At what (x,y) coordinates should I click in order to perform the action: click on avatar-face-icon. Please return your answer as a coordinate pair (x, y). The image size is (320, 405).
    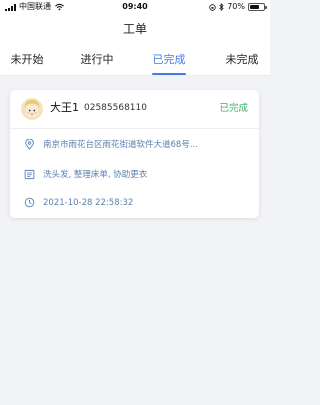
    Looking at the image, I should click on (32, 109).